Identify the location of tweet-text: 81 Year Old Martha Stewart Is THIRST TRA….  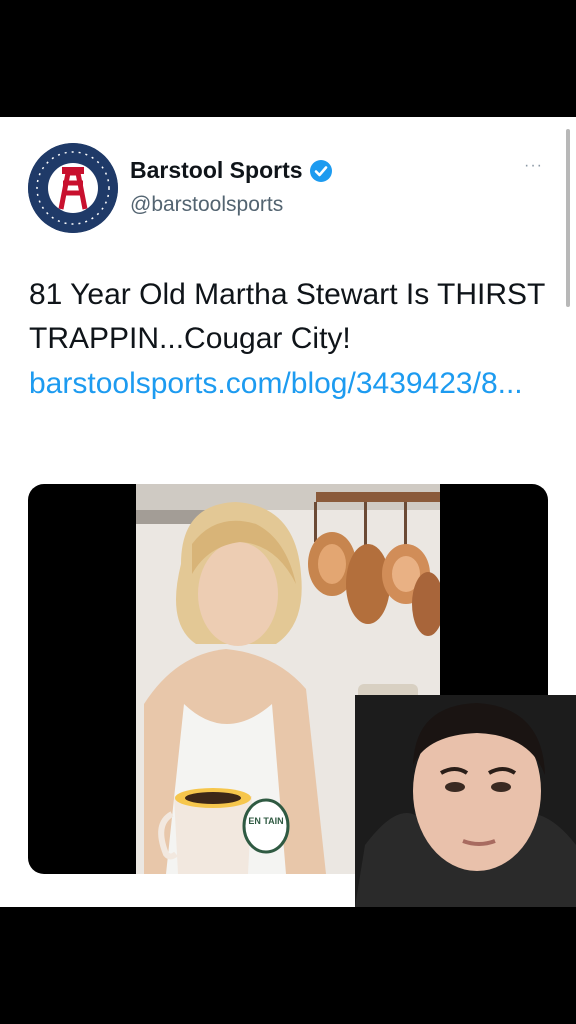
(287, 316).